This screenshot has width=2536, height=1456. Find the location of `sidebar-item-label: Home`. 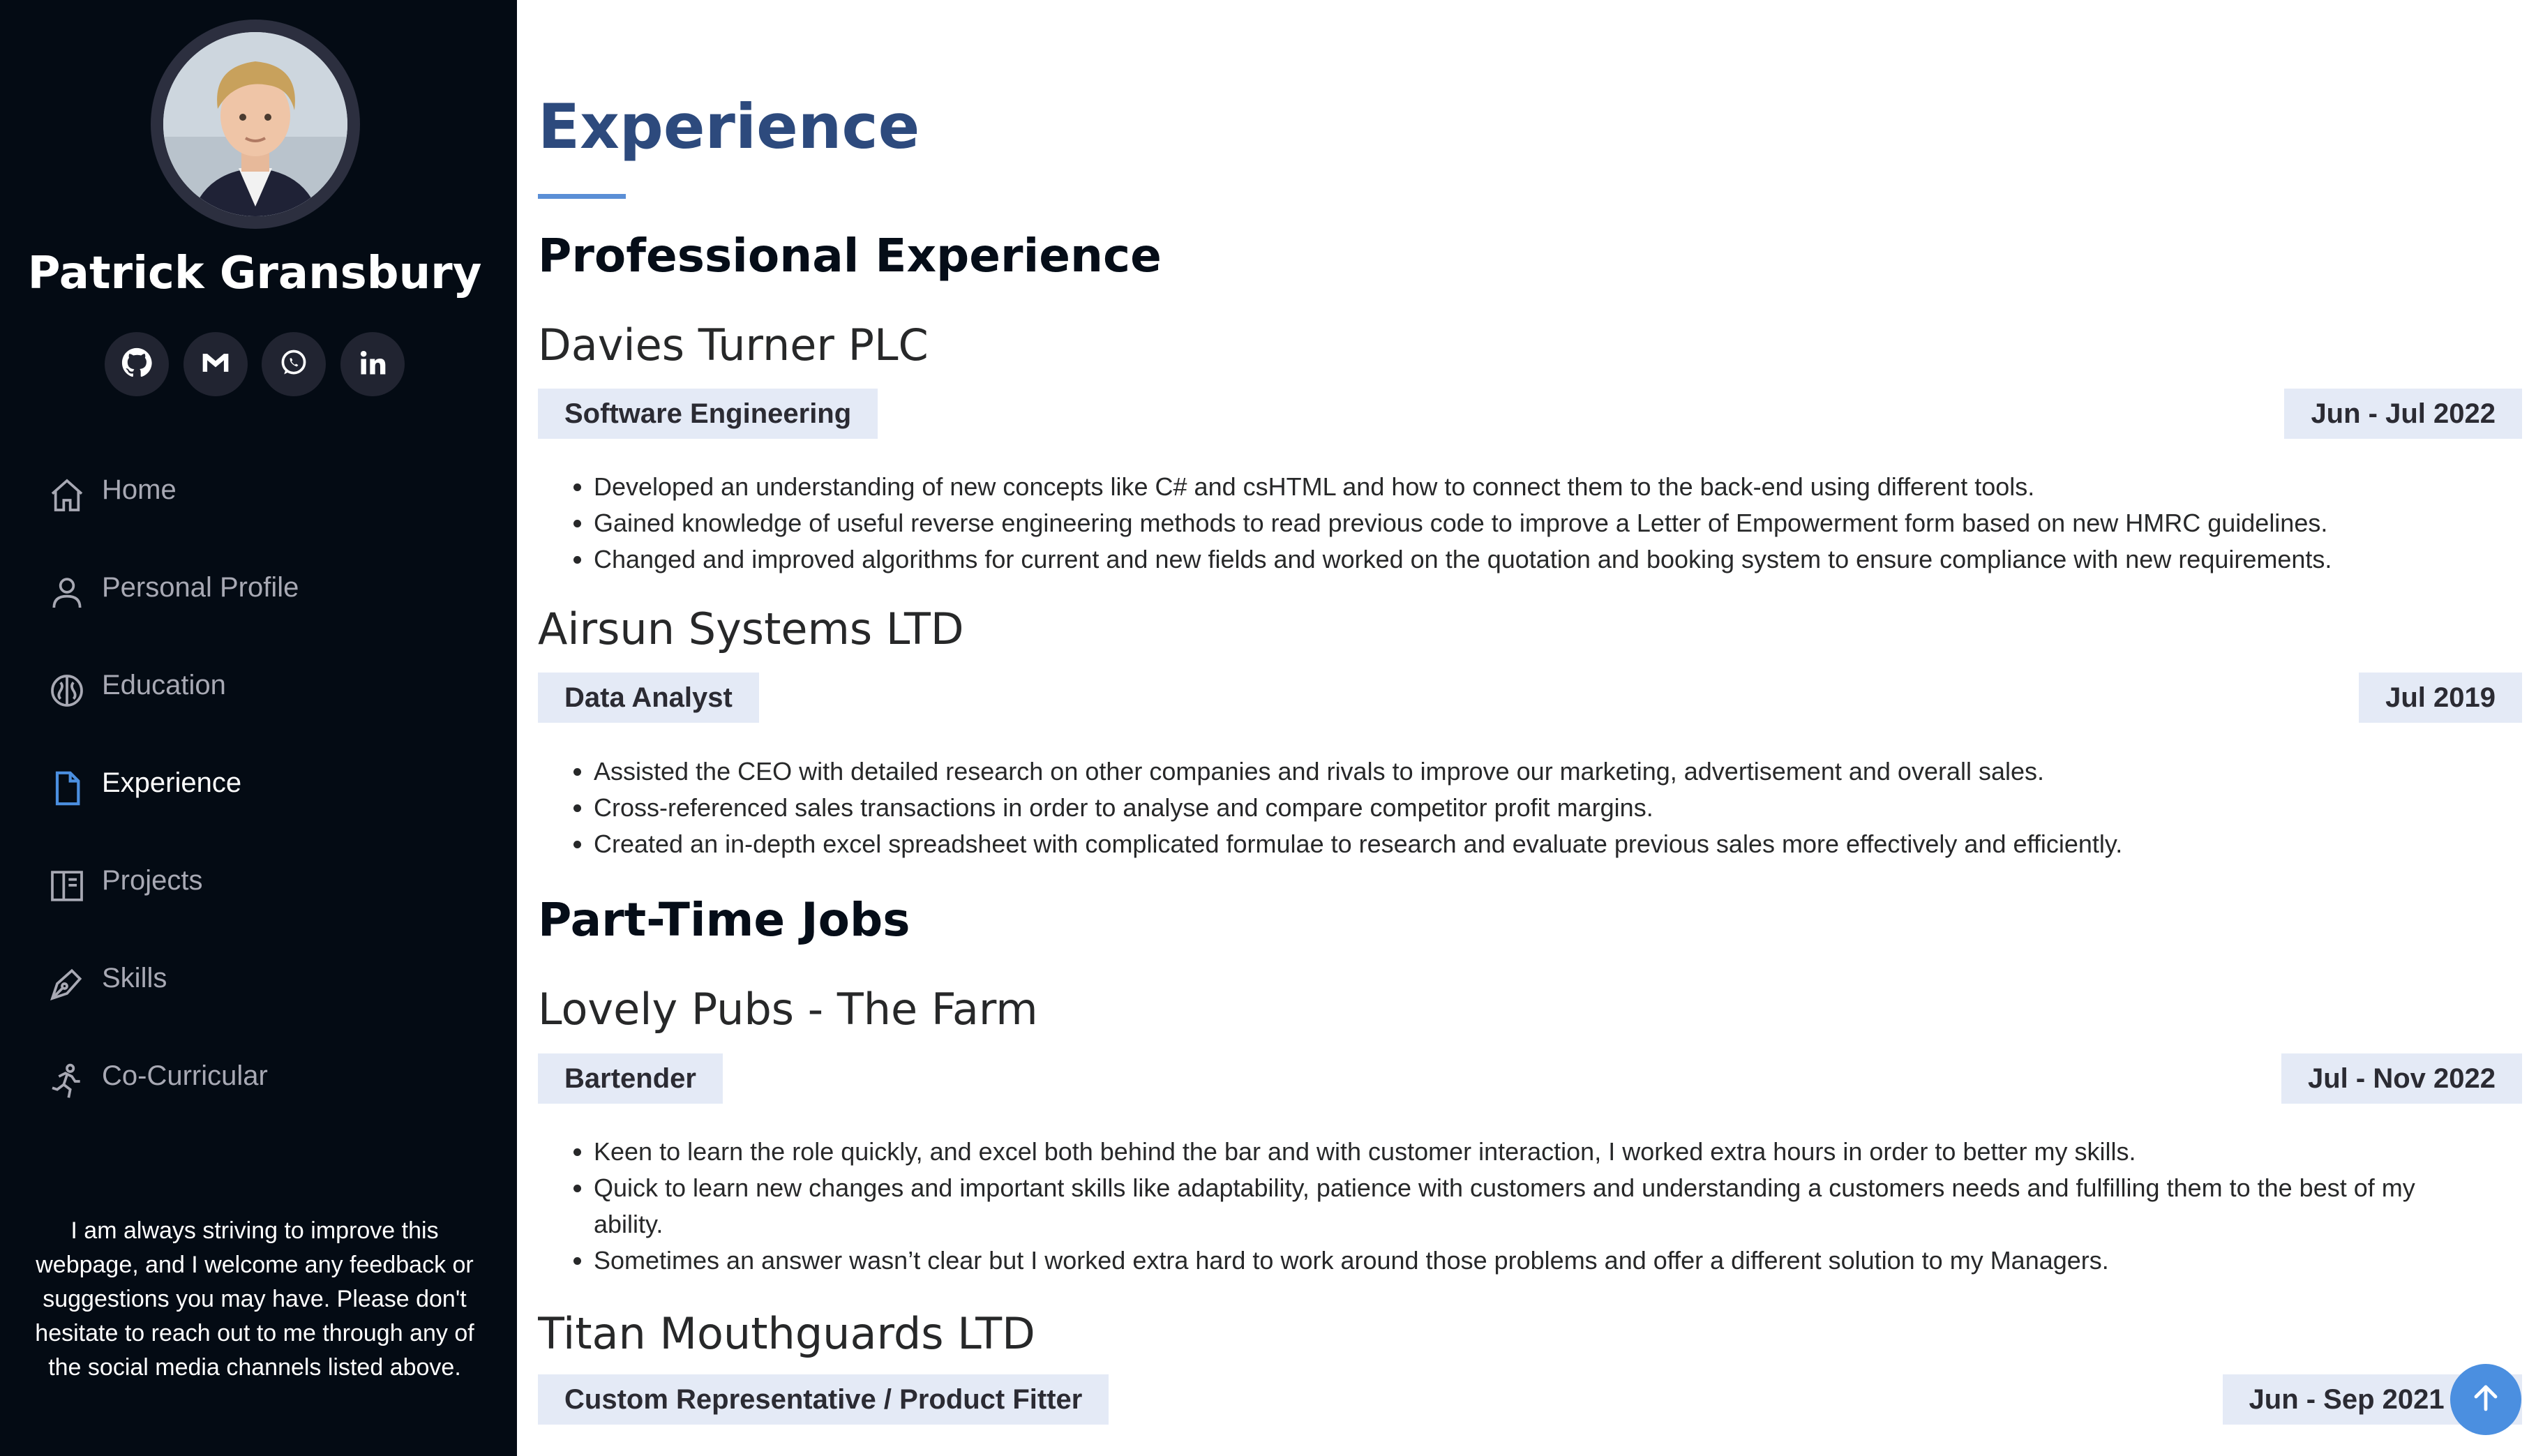

sidebar-item-label: Home is located at coordinates (139, 490).